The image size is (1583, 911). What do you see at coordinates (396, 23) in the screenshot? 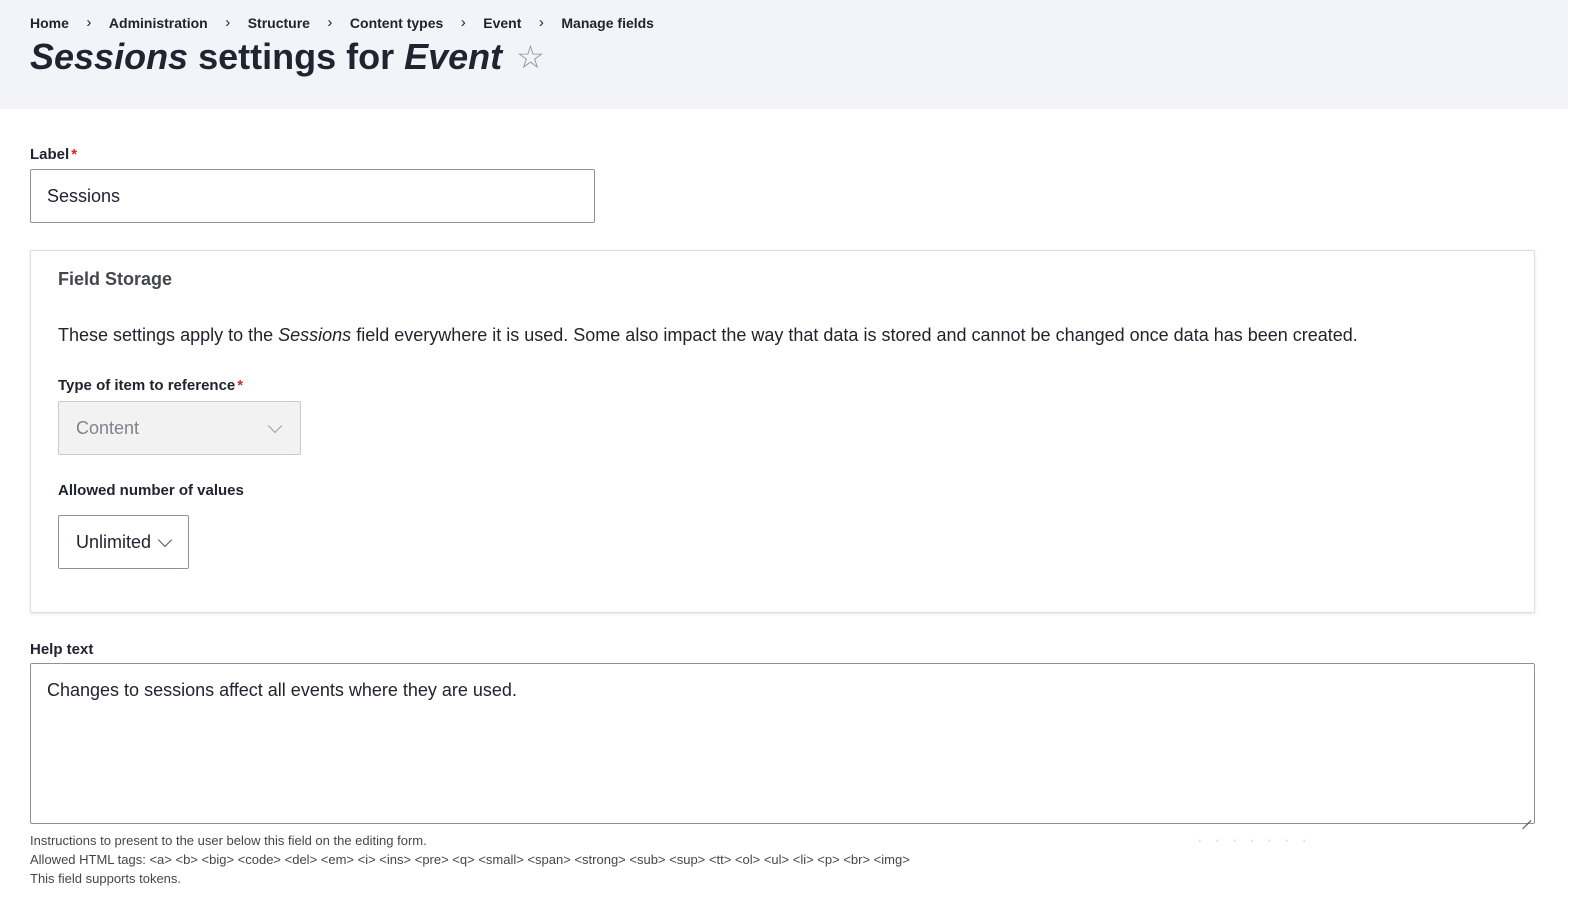
I see `breadcrumb-content-types: Content types` at bounding box center [396, 23].